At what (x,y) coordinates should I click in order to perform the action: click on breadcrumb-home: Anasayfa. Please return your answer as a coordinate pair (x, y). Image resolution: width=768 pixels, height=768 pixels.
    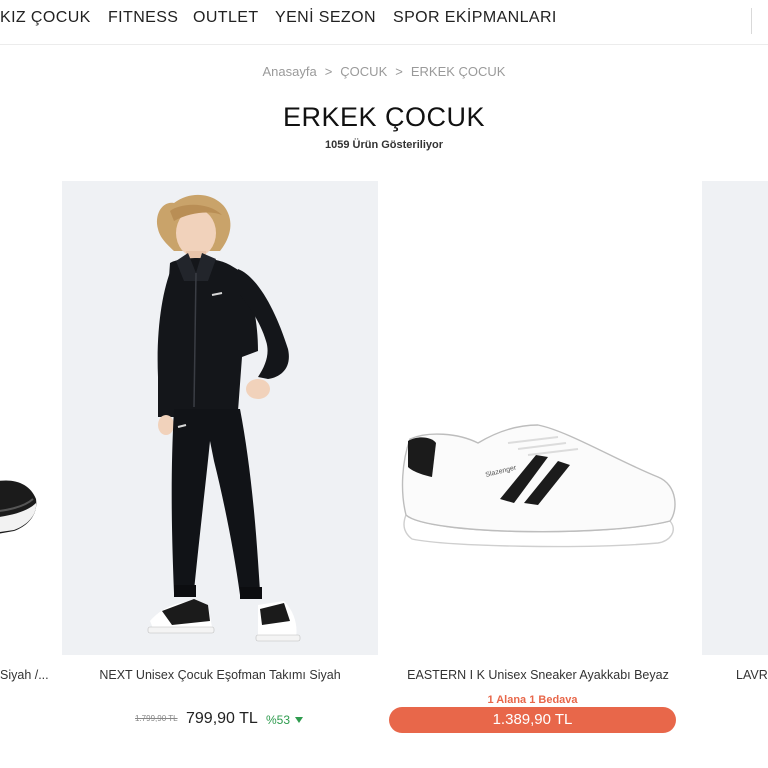
    Looking at the image, I should click on (290, 71).